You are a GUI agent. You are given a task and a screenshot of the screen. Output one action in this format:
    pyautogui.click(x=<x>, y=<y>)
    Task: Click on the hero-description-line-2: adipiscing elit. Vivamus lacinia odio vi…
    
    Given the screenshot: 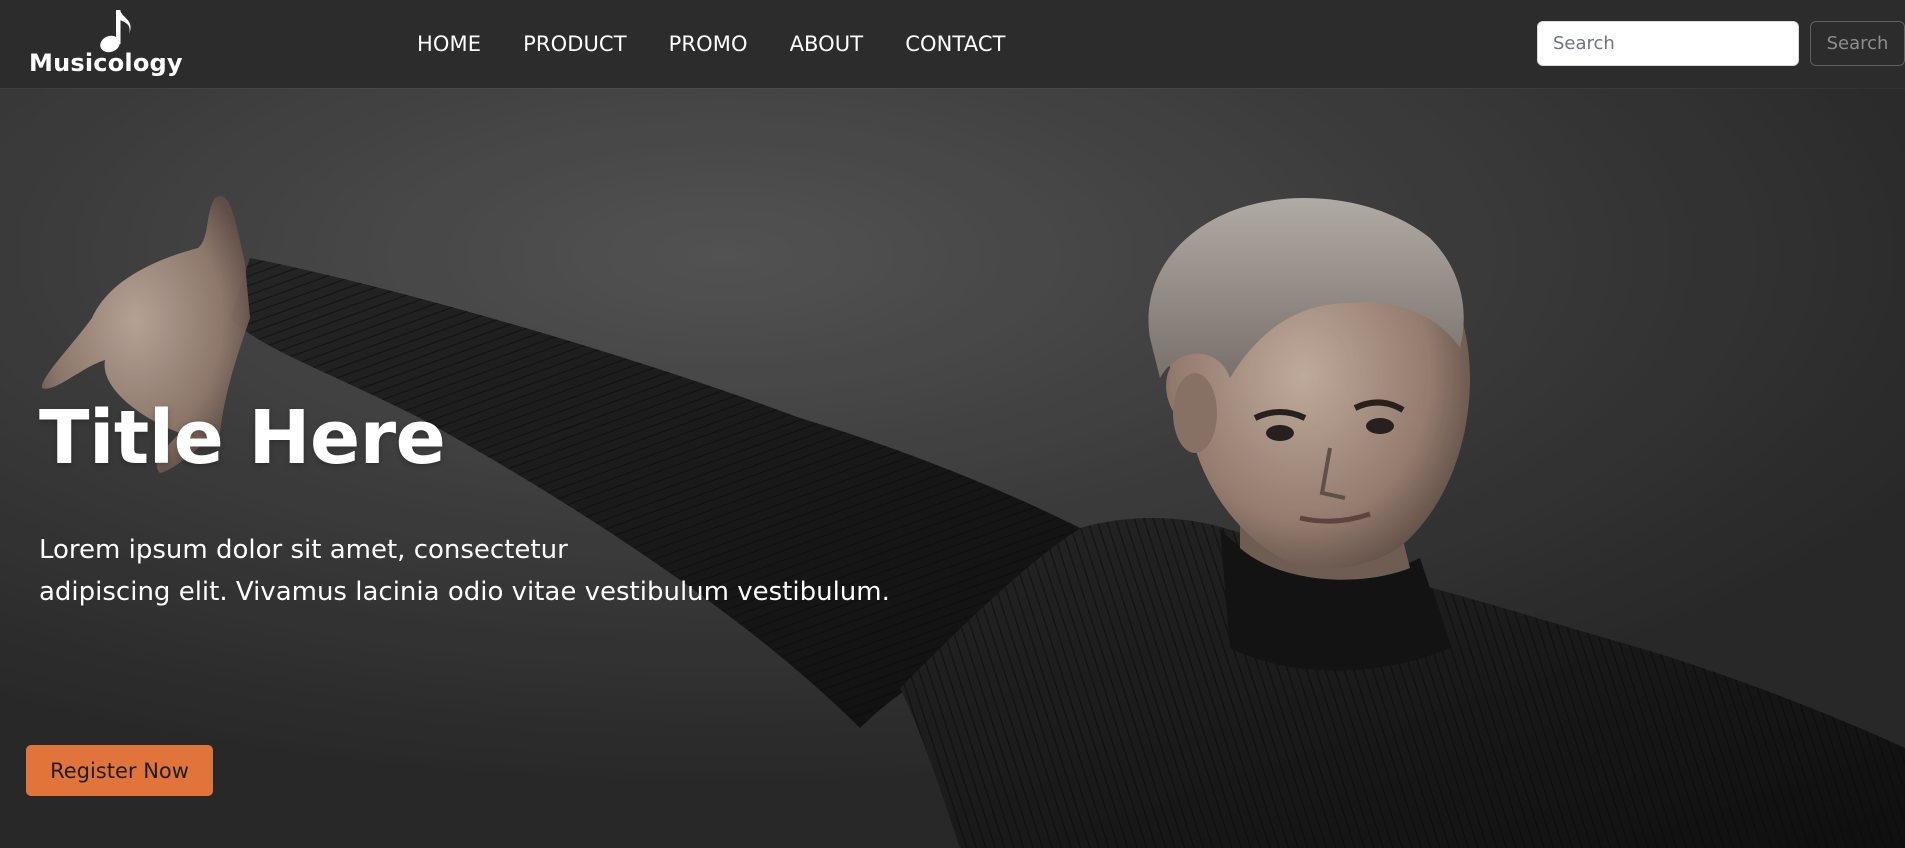 What is the action you would take?
    pyautogui.click(x=464, y=592)
    